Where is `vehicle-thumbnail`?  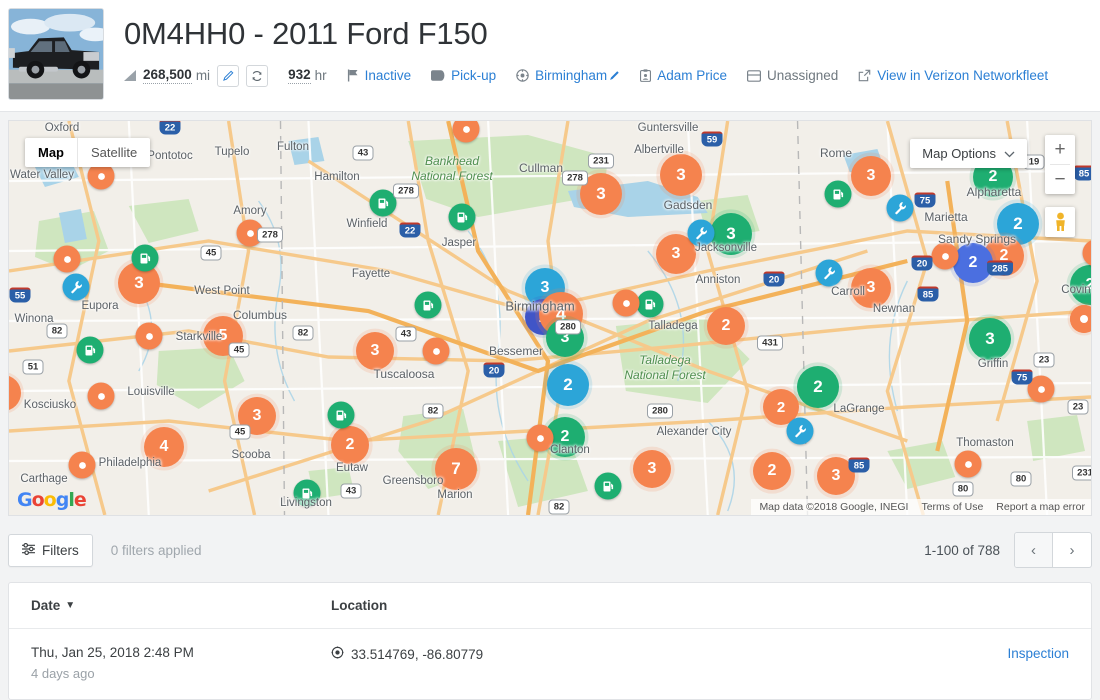
vehicle-thumbnail is located at coordinates (56, 54).